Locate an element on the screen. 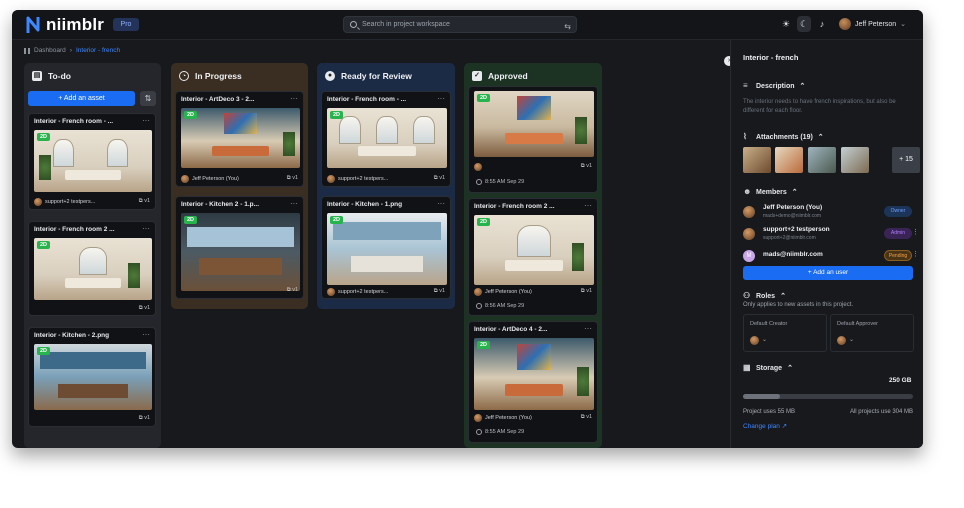  user-menu: Jeff Peterson ⌄ is located at coordinates (872, 24).